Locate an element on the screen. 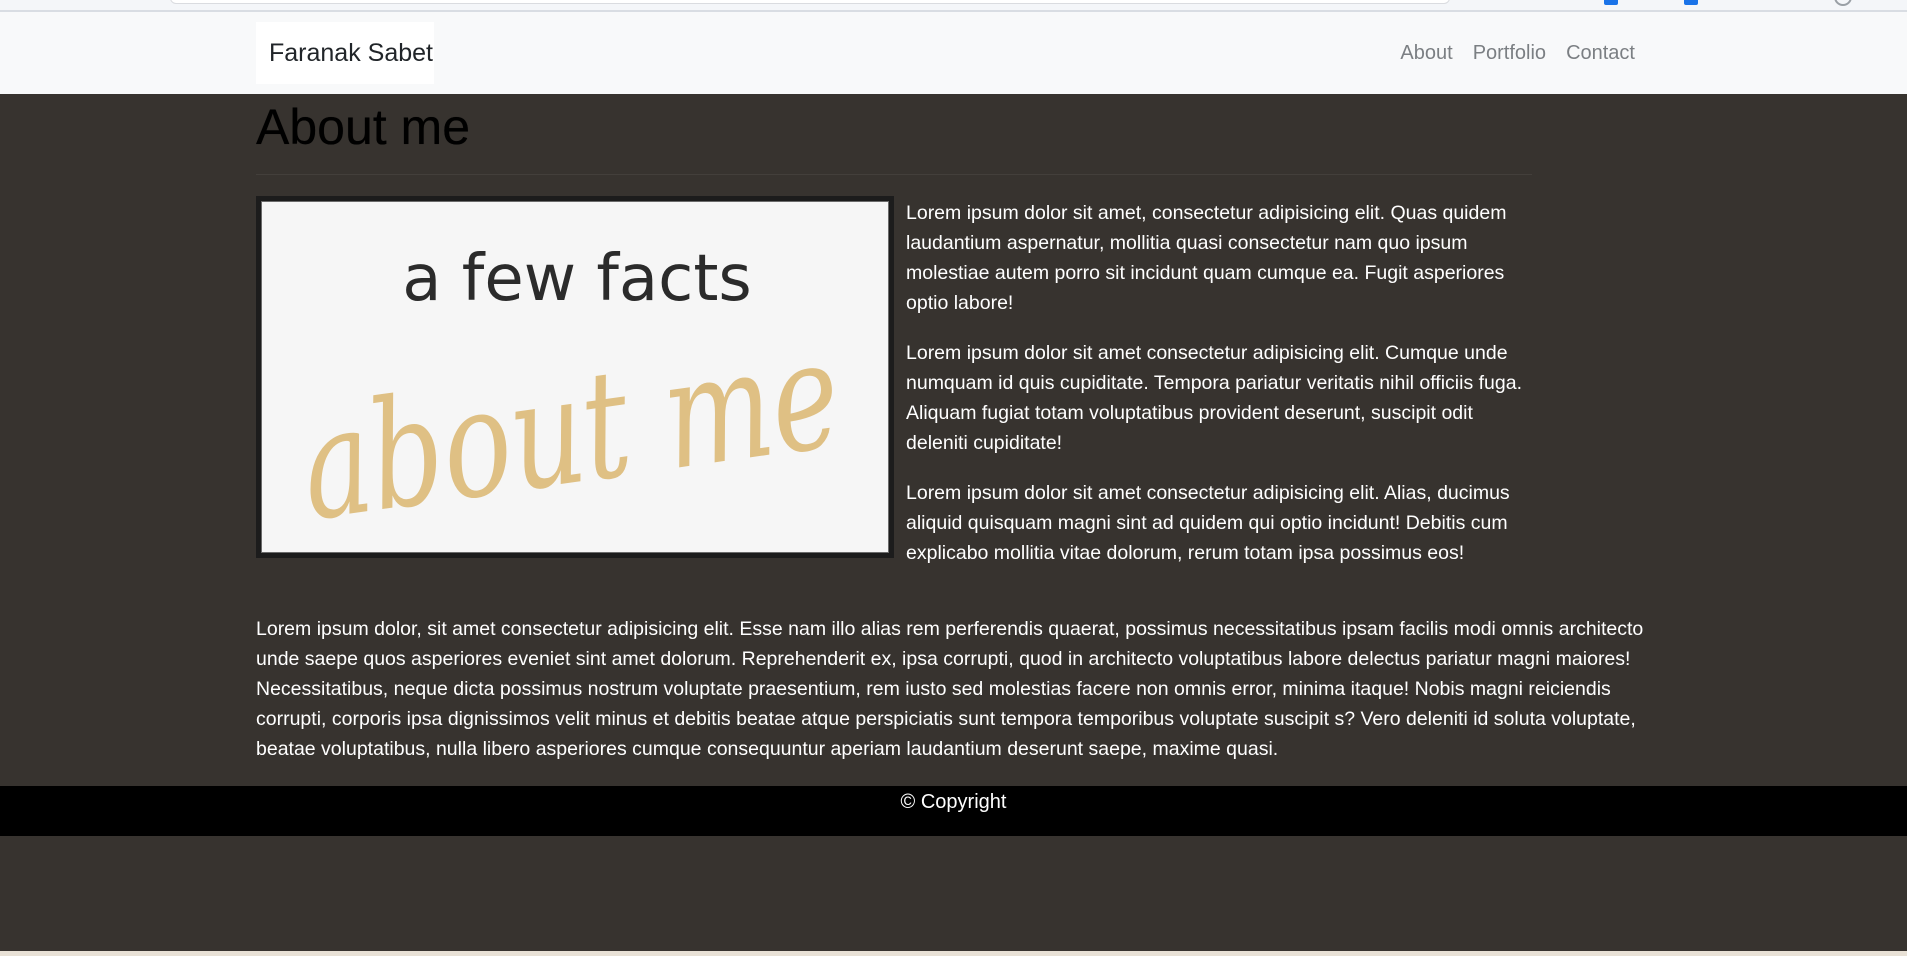 This screenshot has height=956, width=1907. about-image: a few facts about me is located at coordinates (575, 377).